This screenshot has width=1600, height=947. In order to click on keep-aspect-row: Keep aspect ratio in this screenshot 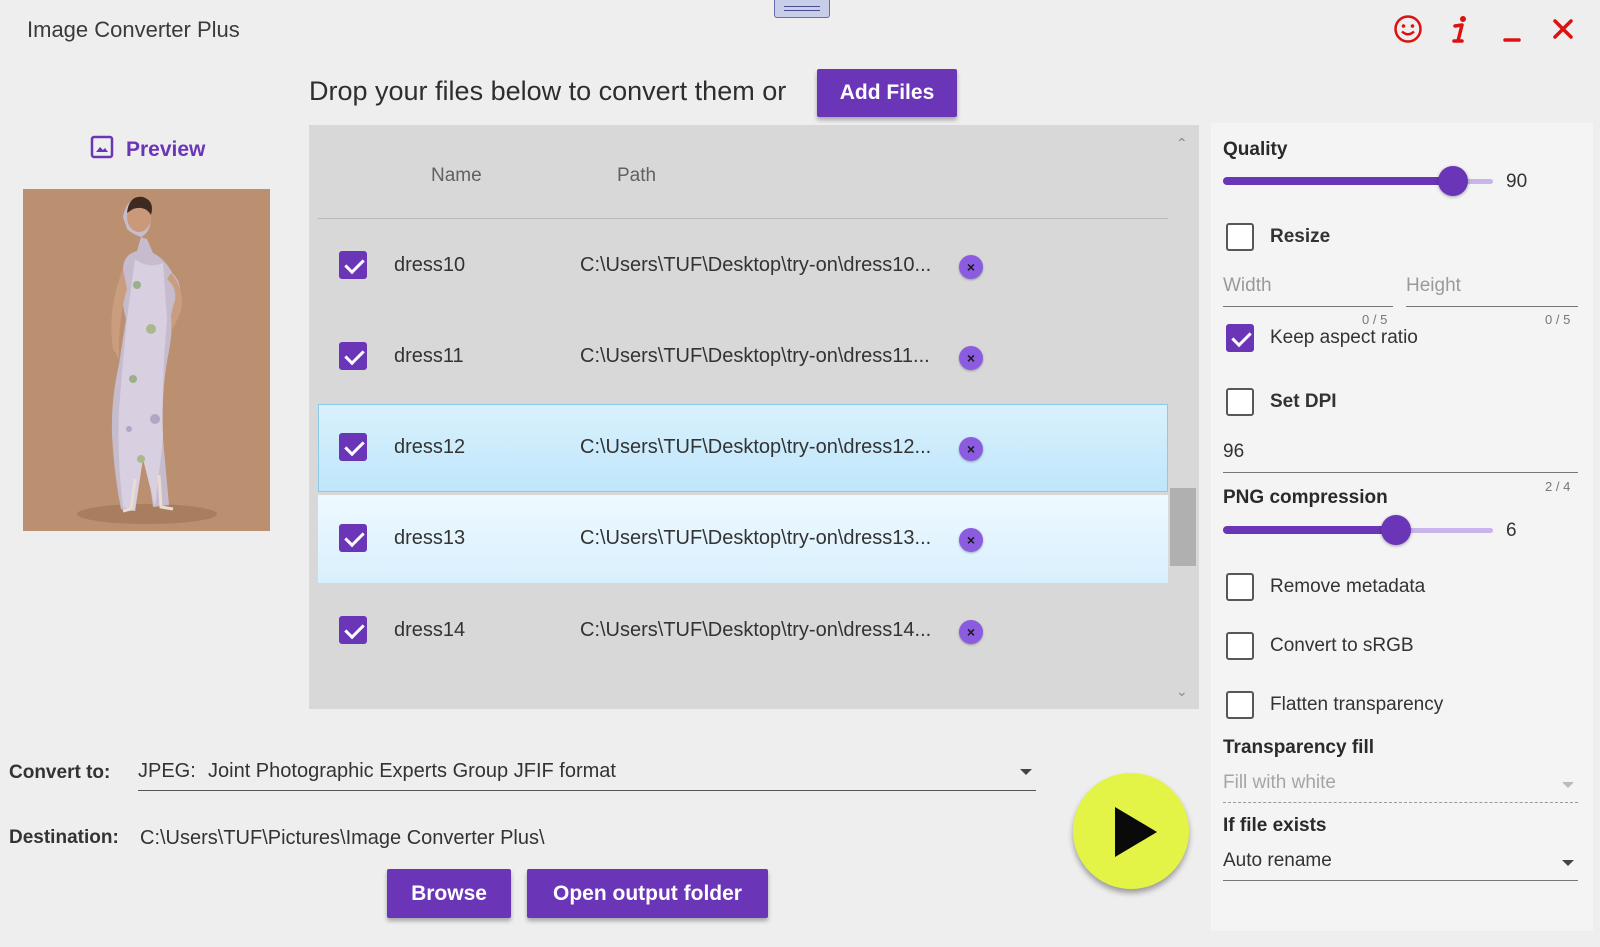, I will do `click(1322, 338)`.